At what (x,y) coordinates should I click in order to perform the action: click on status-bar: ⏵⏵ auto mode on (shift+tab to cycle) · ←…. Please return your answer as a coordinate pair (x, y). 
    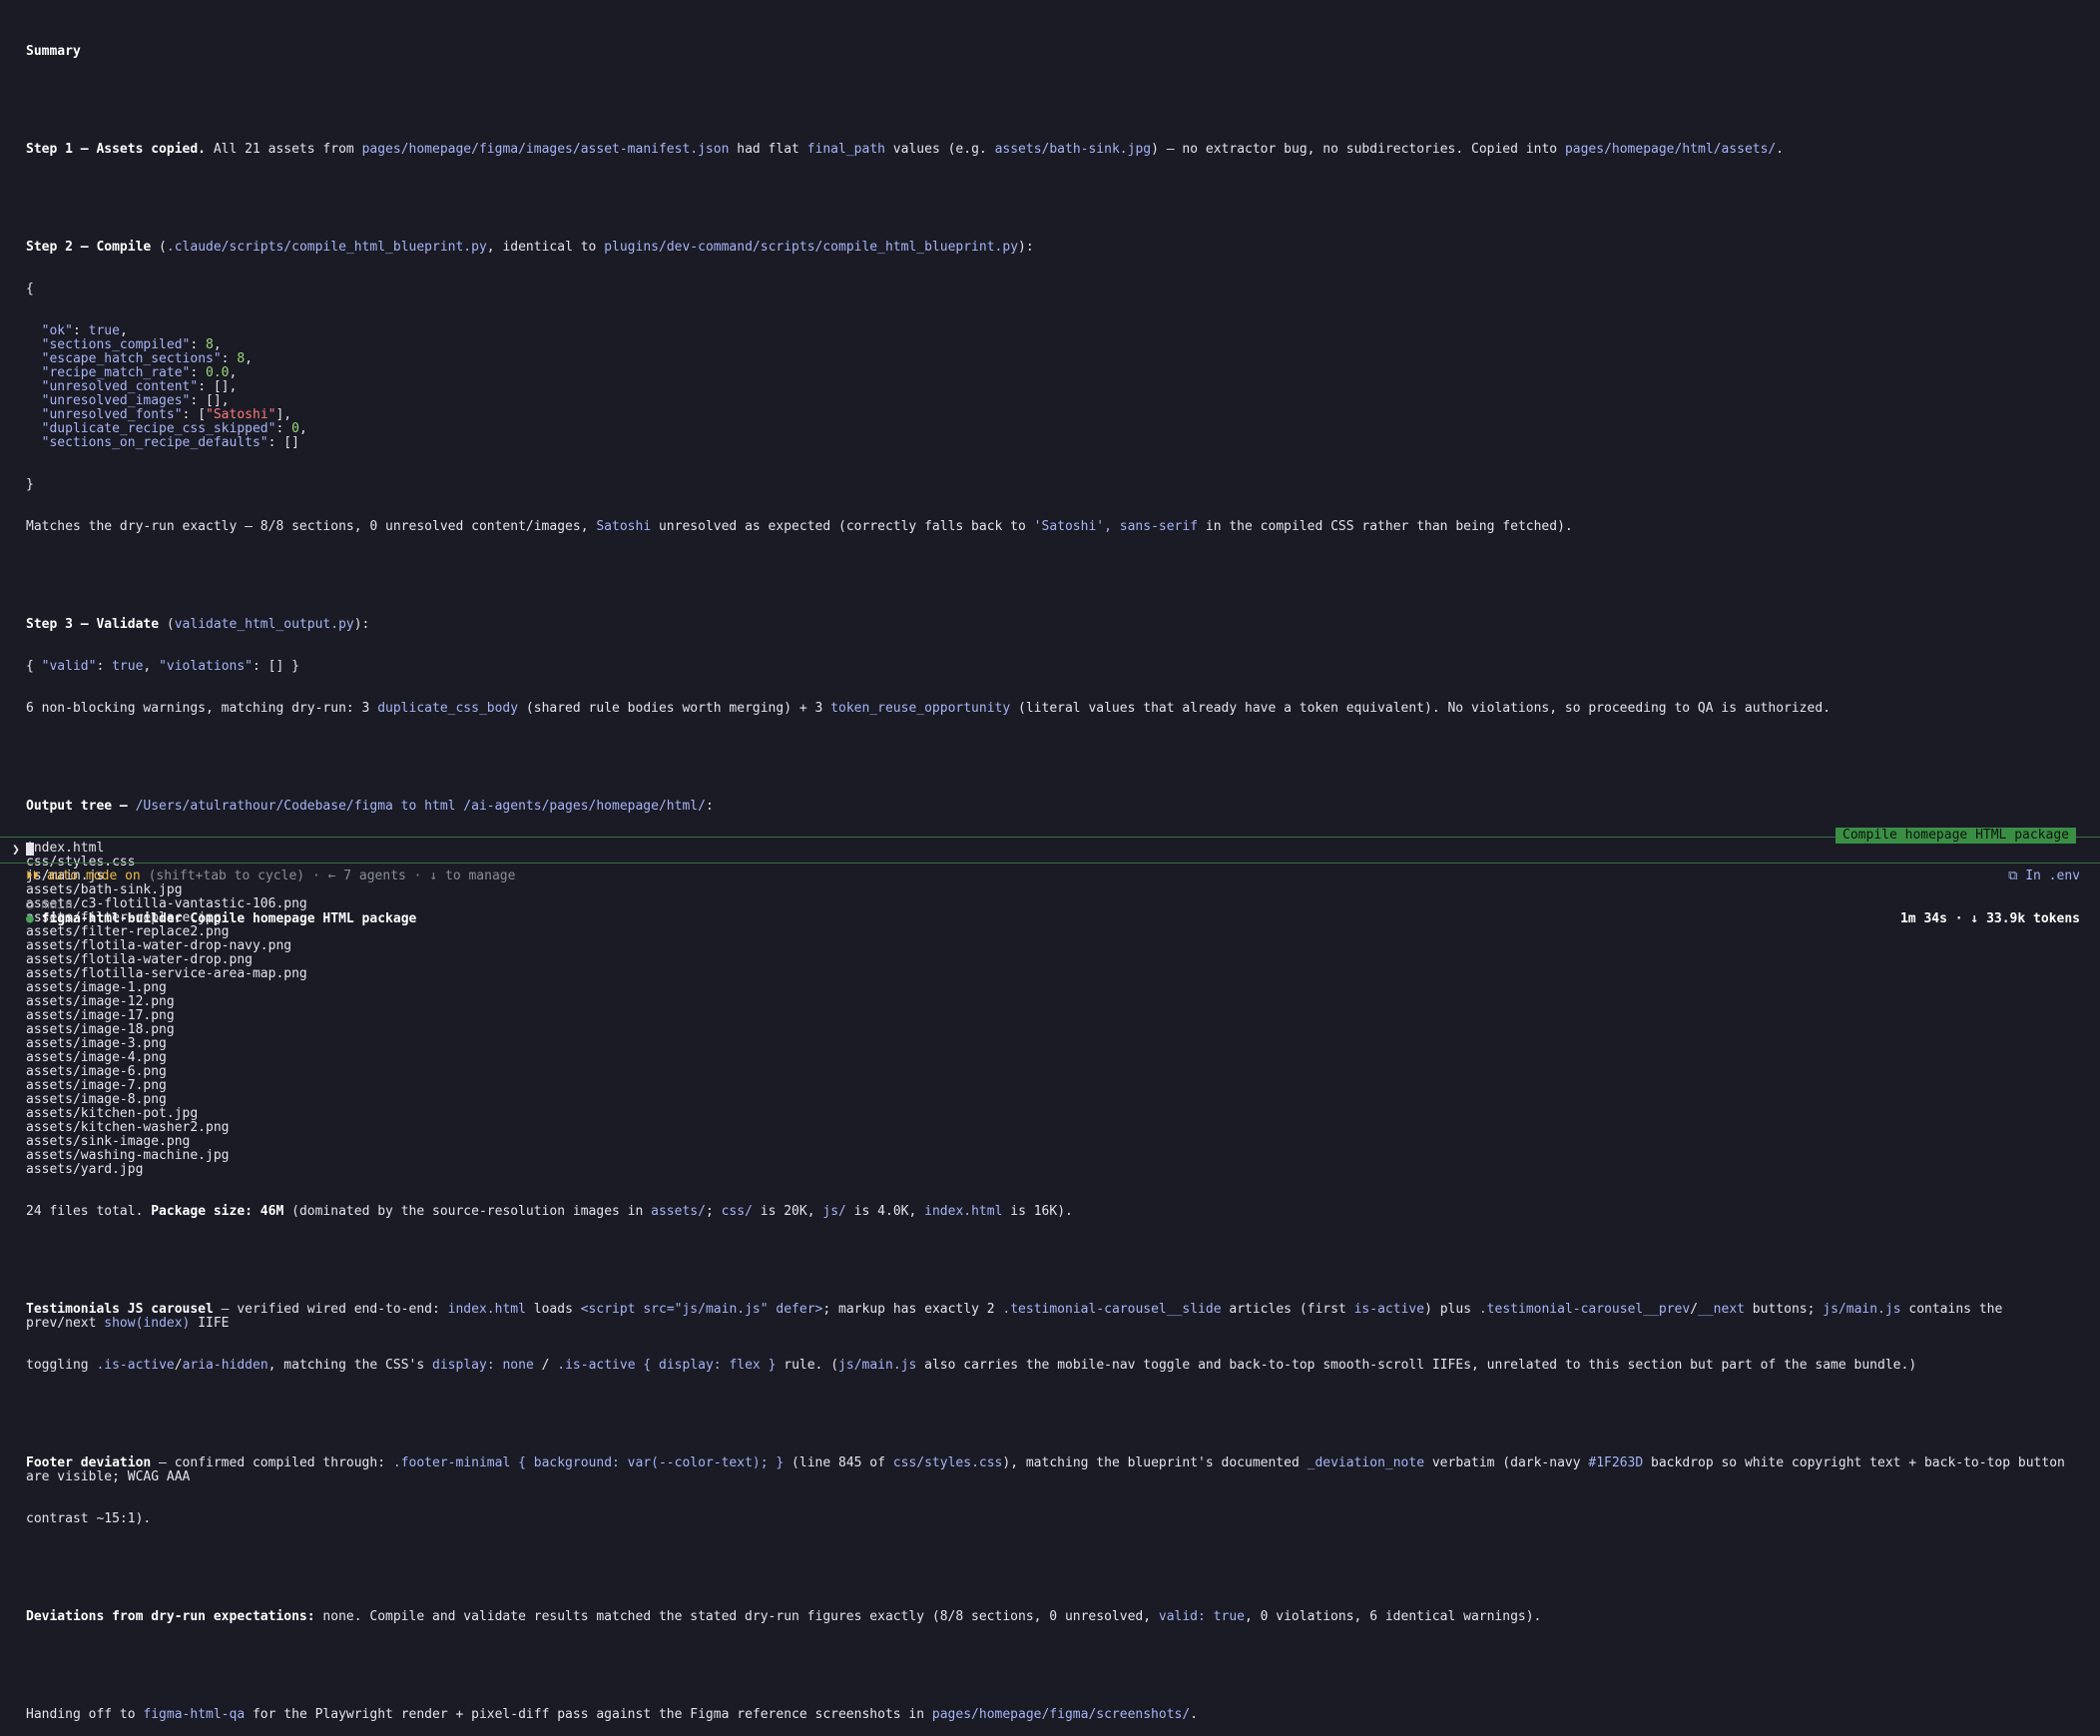
    Looking at the image, I should click on (270, 876).